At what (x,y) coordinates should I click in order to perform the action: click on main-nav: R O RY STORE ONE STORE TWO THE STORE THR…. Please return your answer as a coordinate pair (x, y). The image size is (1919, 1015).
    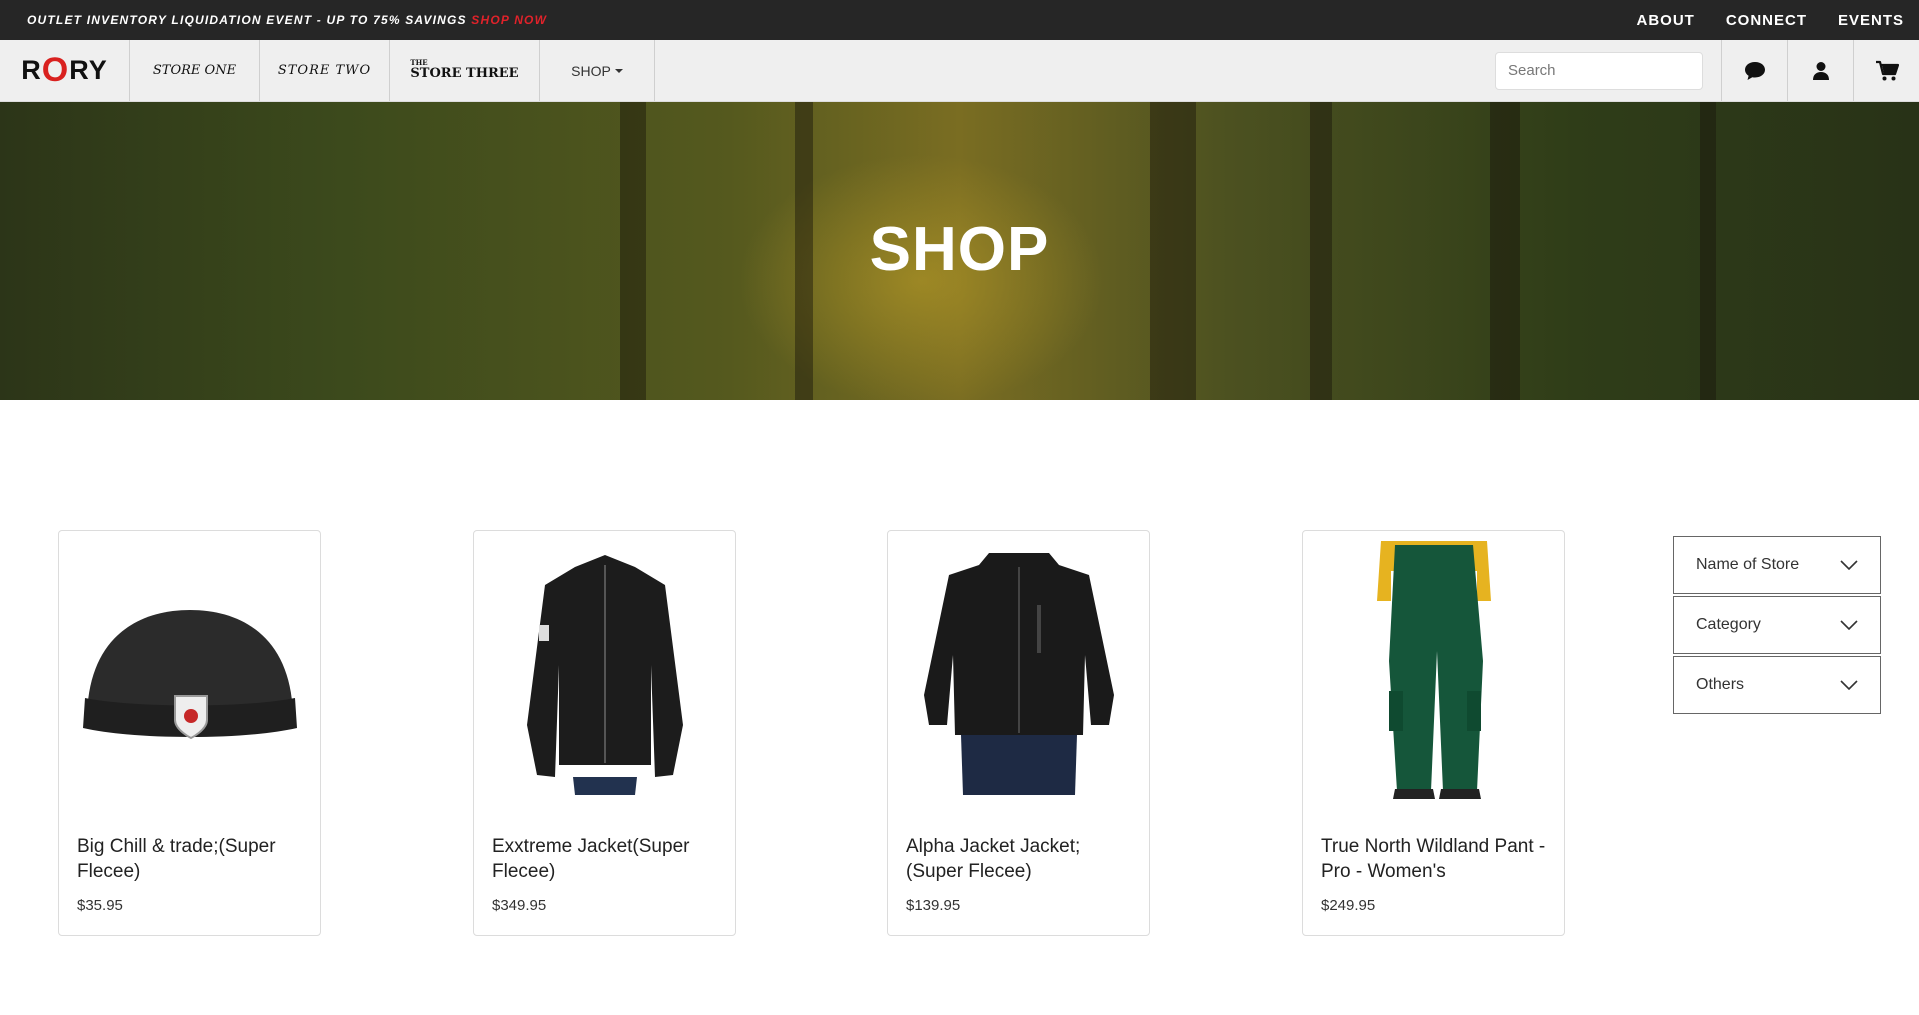
    Looking at the image, I should click on (959, 71).